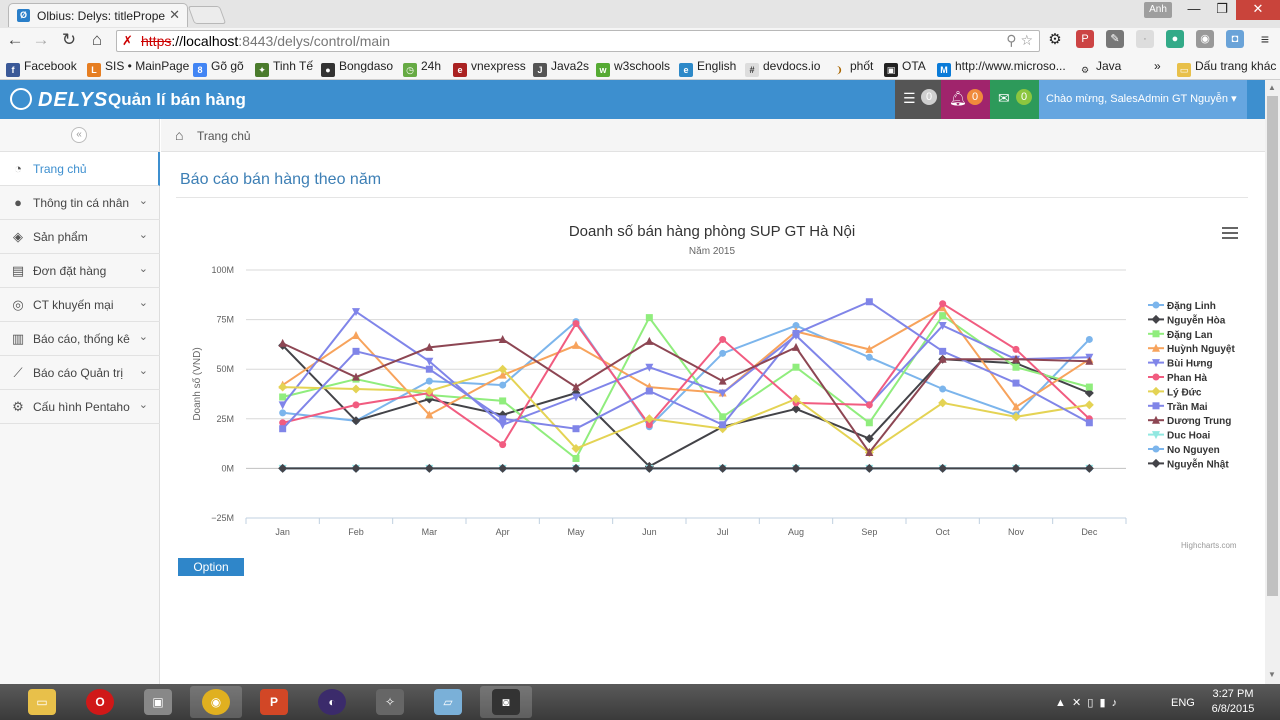 The image size is (1280, 720). What do you see at coordinates (1099, 68) in the screenshot?
I see `bookmark-item: ⚙ Java` at bounding box center [1099, 68].